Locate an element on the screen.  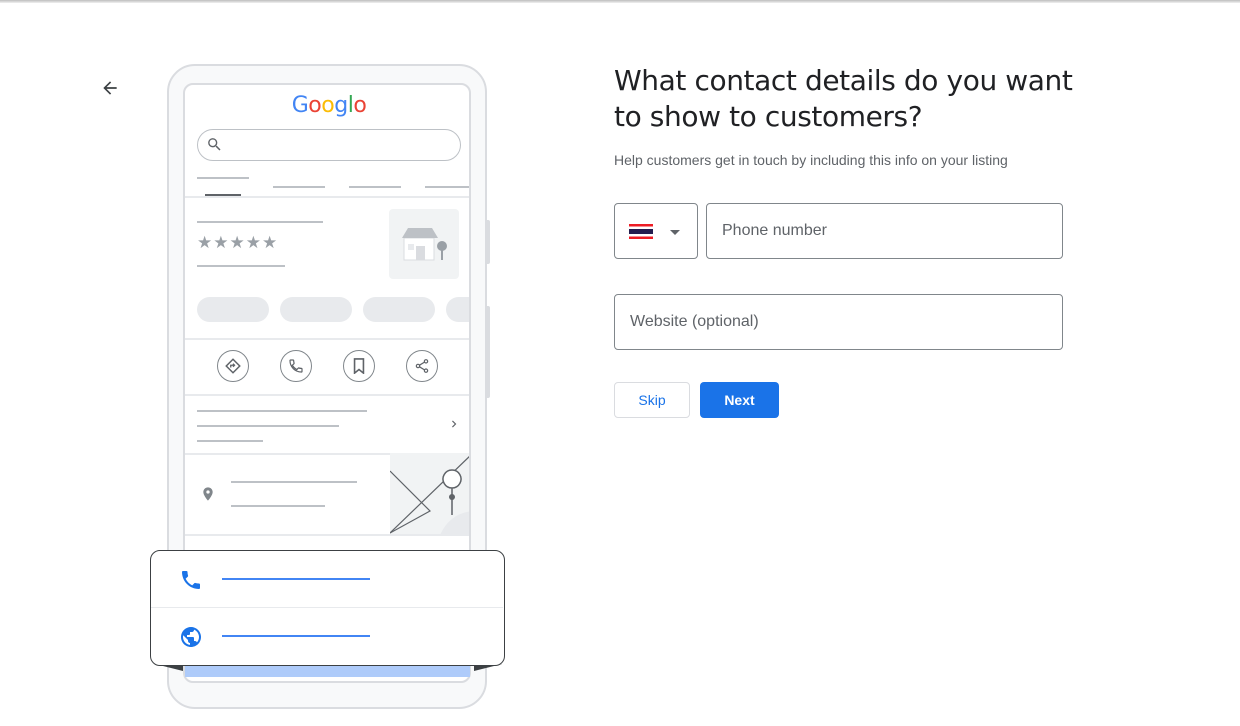
globe-icon is located at coordinates (191, 637).